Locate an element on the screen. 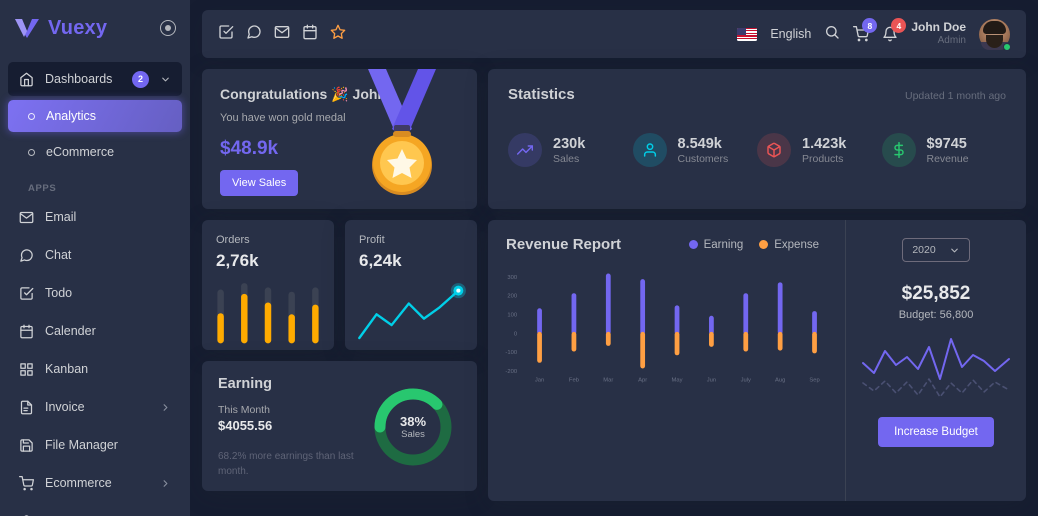 This screenshot has height=516, width=1038. sidebar-subitem-label: eCommerce is located at coordinates (80, 152).